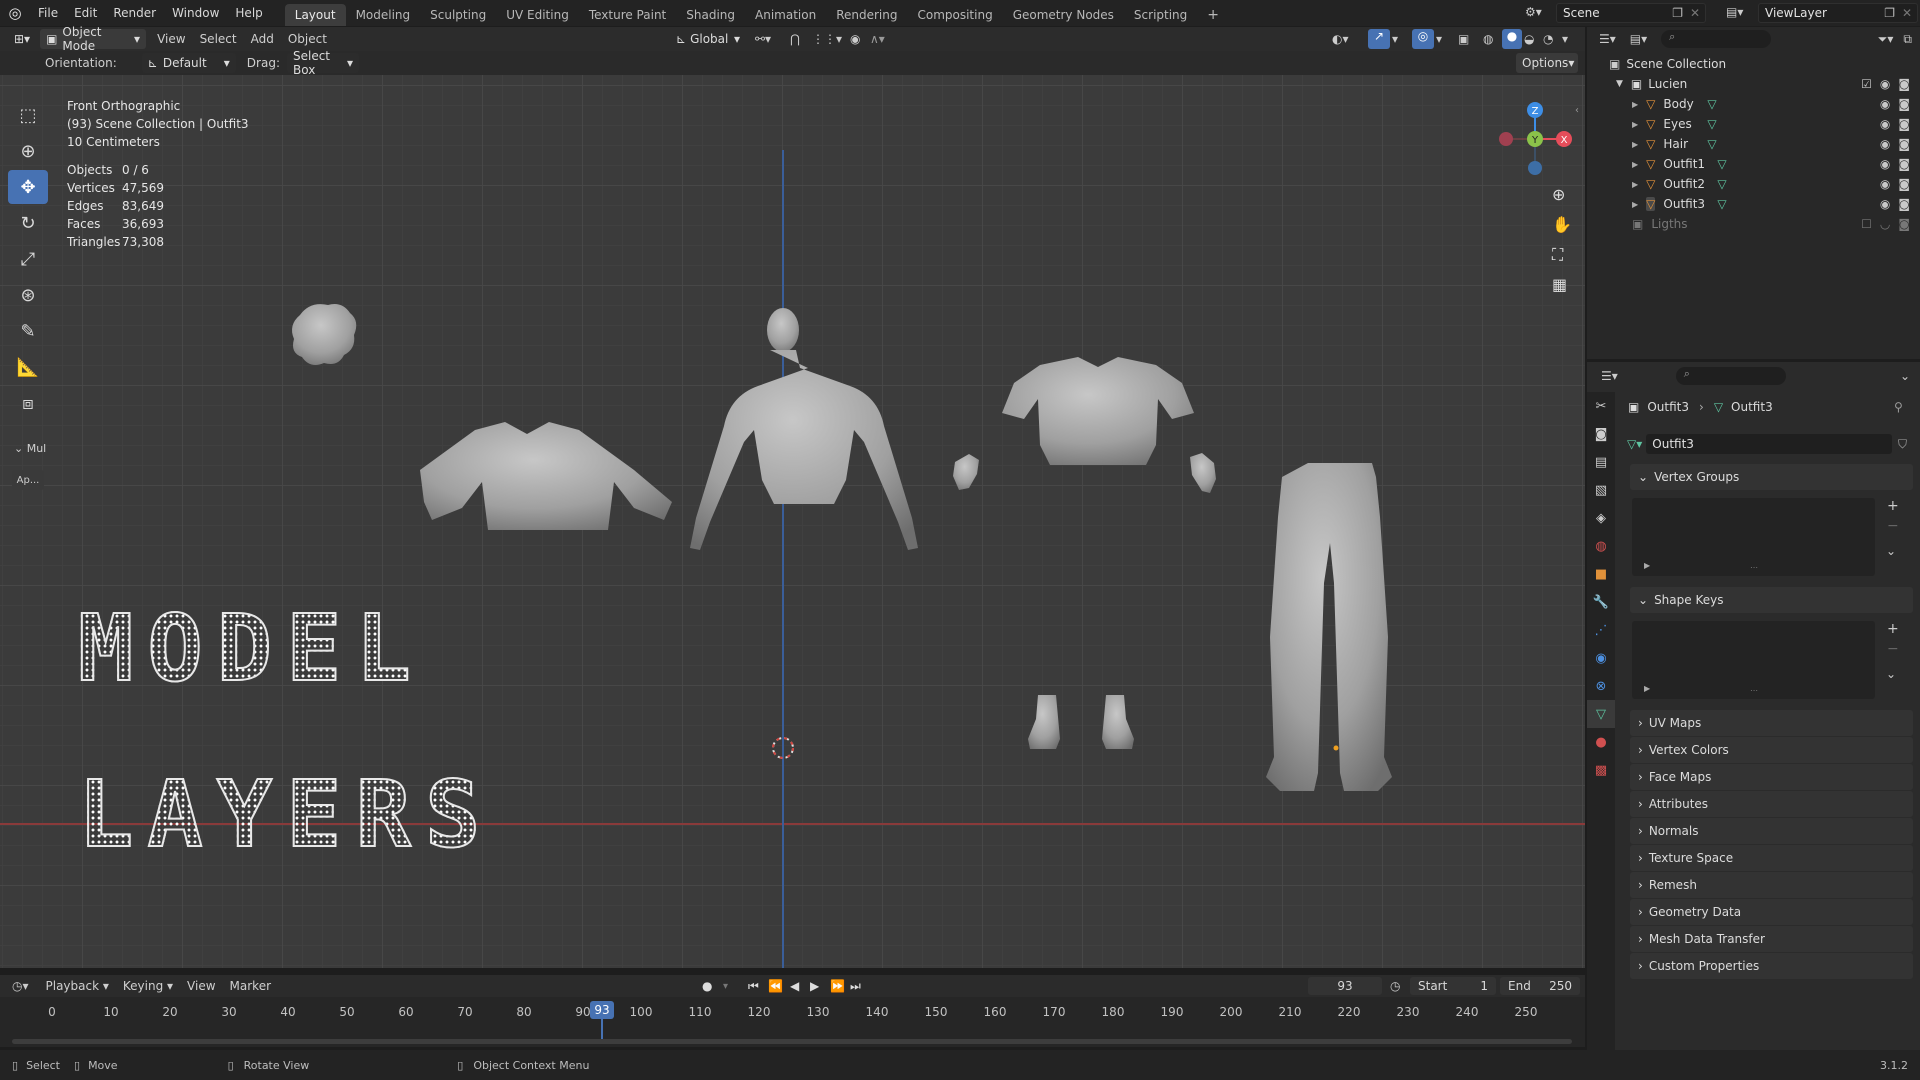 The height and width of the screenshot is (1080, 1920). What do you see at coordinates (1559, 284) in the screenshot?
I see `ortho-toggle-icon: ▦` at bounding box center [1559, 284].